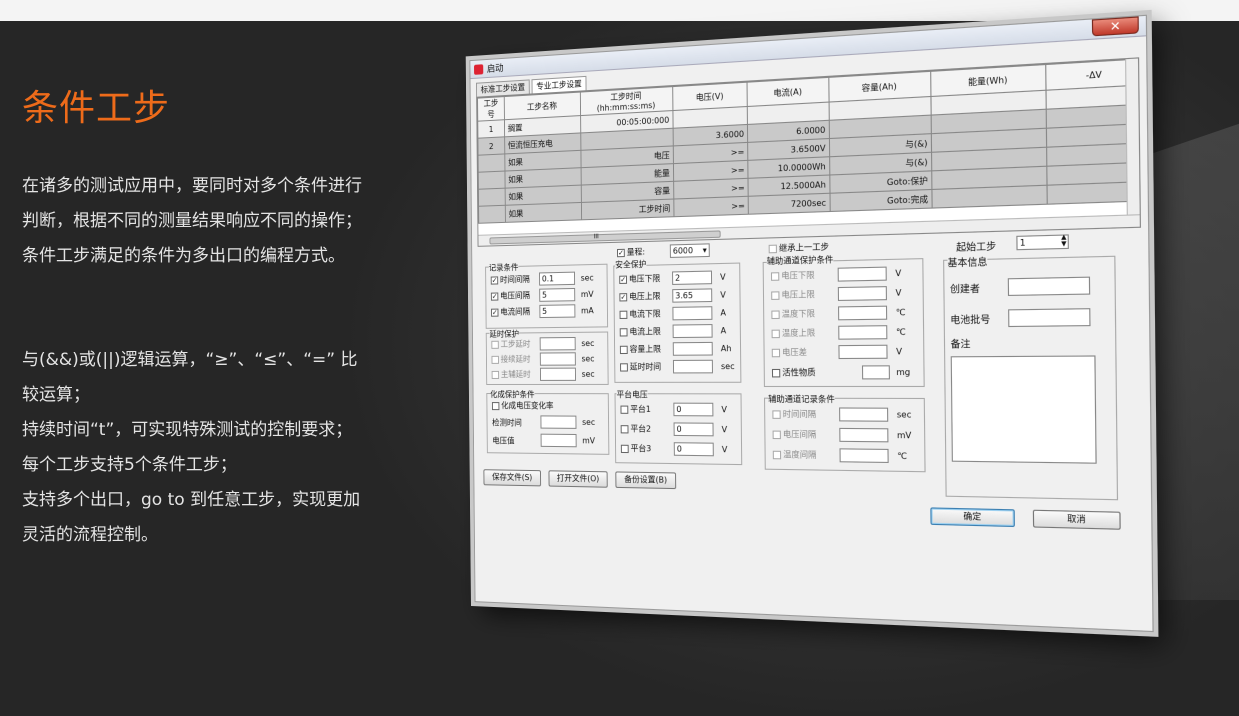 The image size is (1239, 716). What do you see at coordinates (630, 252) in the screenshot?
I see `range-checkbox: ✓ 量程:` at bounding box center [630, 252].